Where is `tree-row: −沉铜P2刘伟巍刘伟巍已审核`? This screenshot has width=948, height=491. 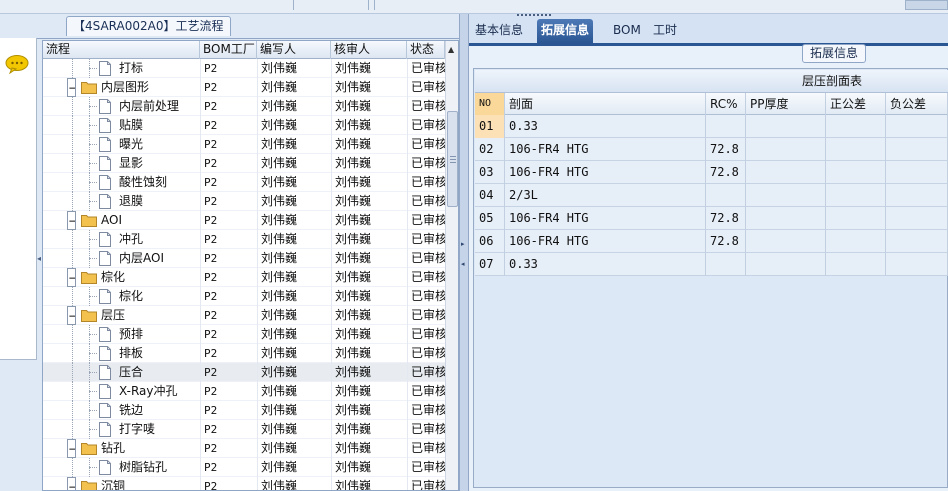 tree-row: −沉铜P2刘伟巍刘伟巍已审核 is located at coordinates (244, 483).